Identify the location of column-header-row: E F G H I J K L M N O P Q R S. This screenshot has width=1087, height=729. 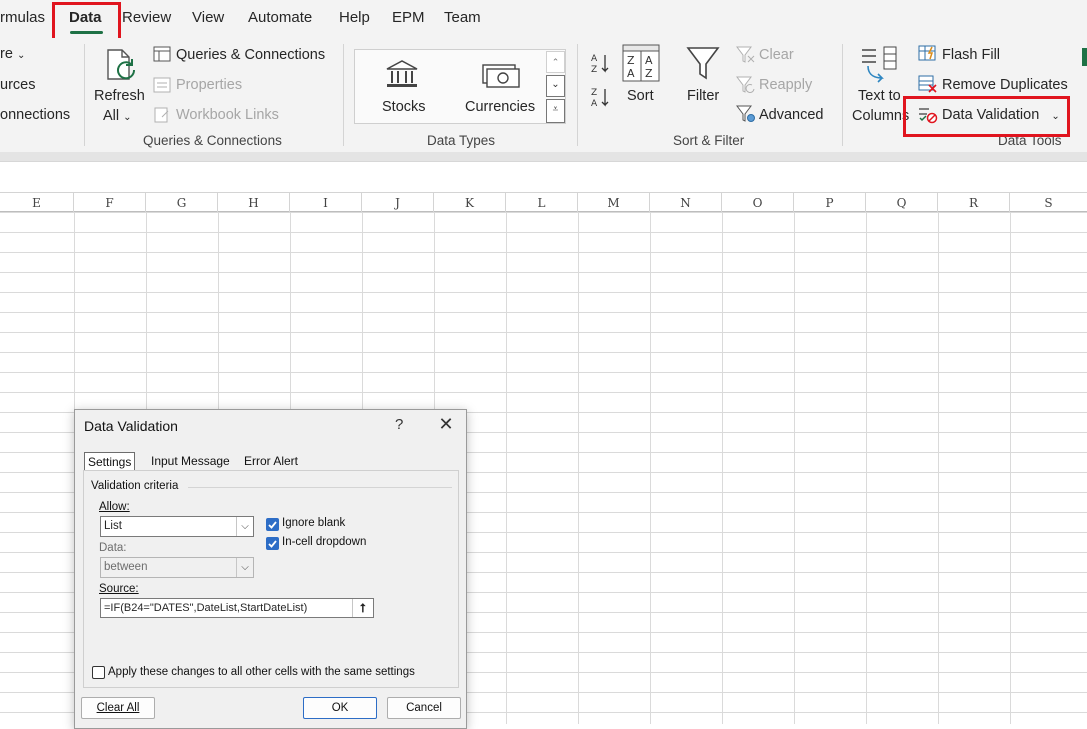
(543, 202).